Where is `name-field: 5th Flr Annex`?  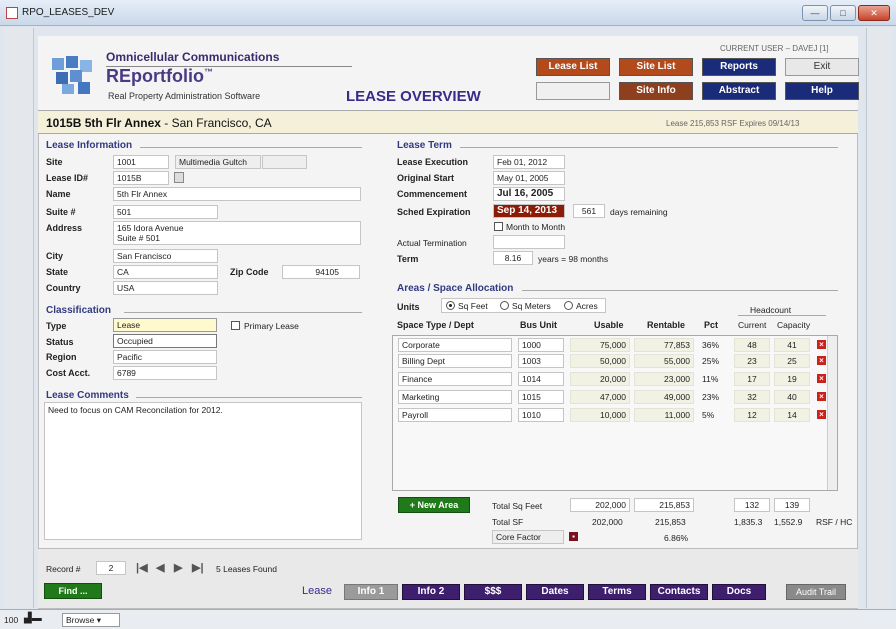
name-field: 5th Flr Annex is located at coordinates (237, 194).